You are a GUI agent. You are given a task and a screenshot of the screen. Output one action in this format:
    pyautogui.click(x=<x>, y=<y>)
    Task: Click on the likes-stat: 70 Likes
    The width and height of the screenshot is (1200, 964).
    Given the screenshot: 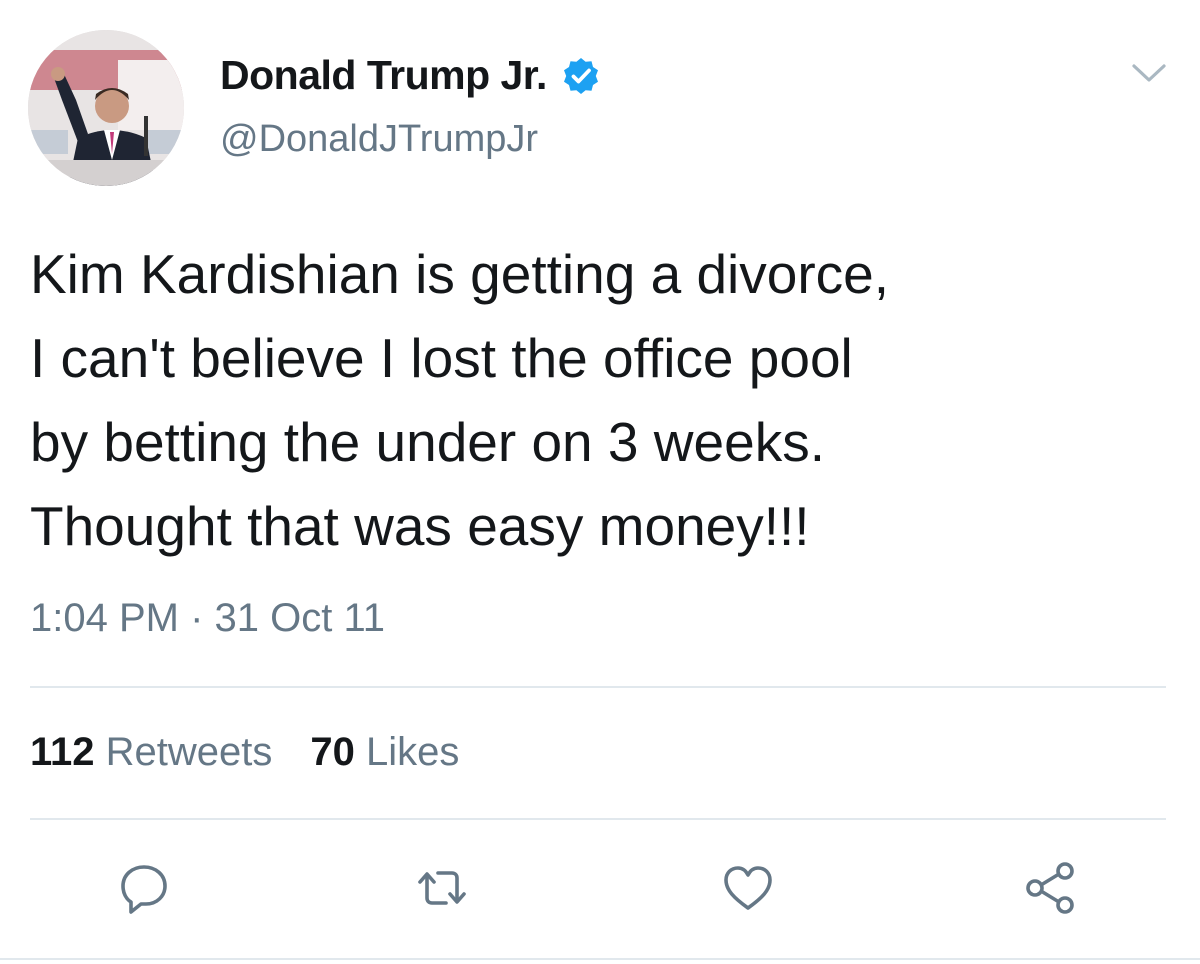 What is the action you would take?
    pyautogui.click(x=384, y=752)
    